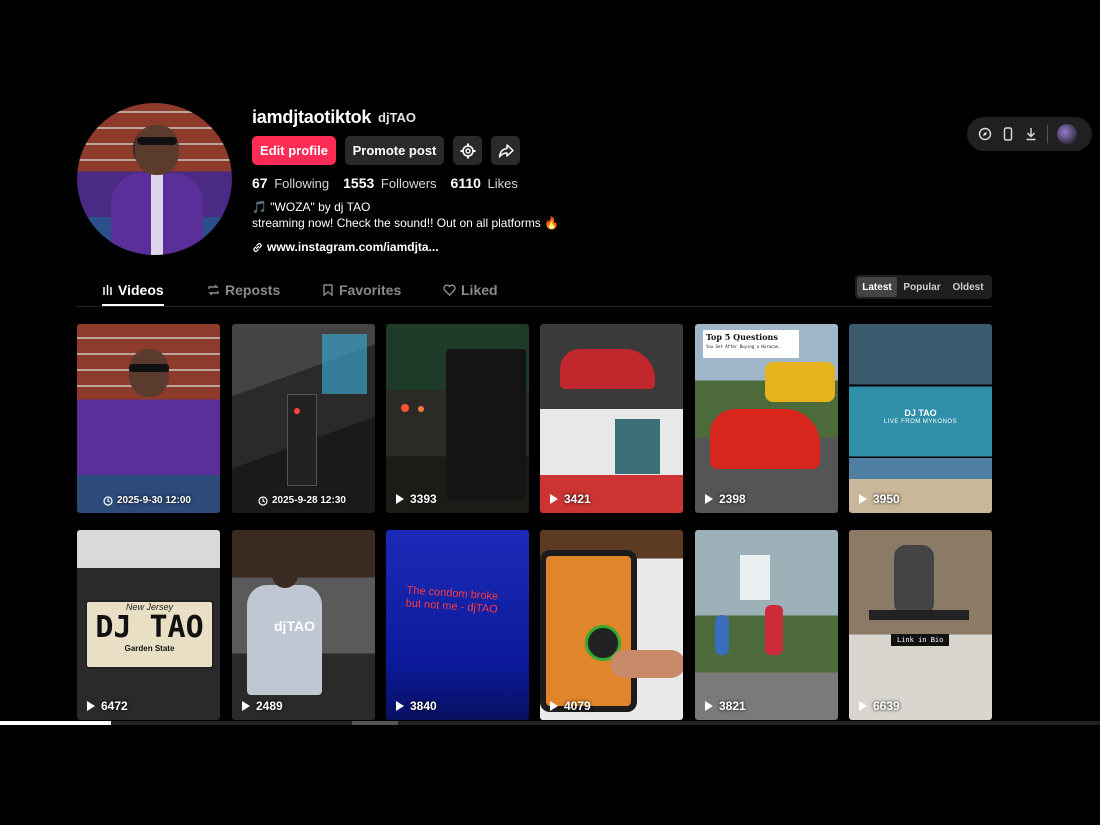 The width and height of the screenshot is (1100, 825). Describe the element at coordinates (269, 706) in the screenshot. I see `video-view-count: 2489` at that location.